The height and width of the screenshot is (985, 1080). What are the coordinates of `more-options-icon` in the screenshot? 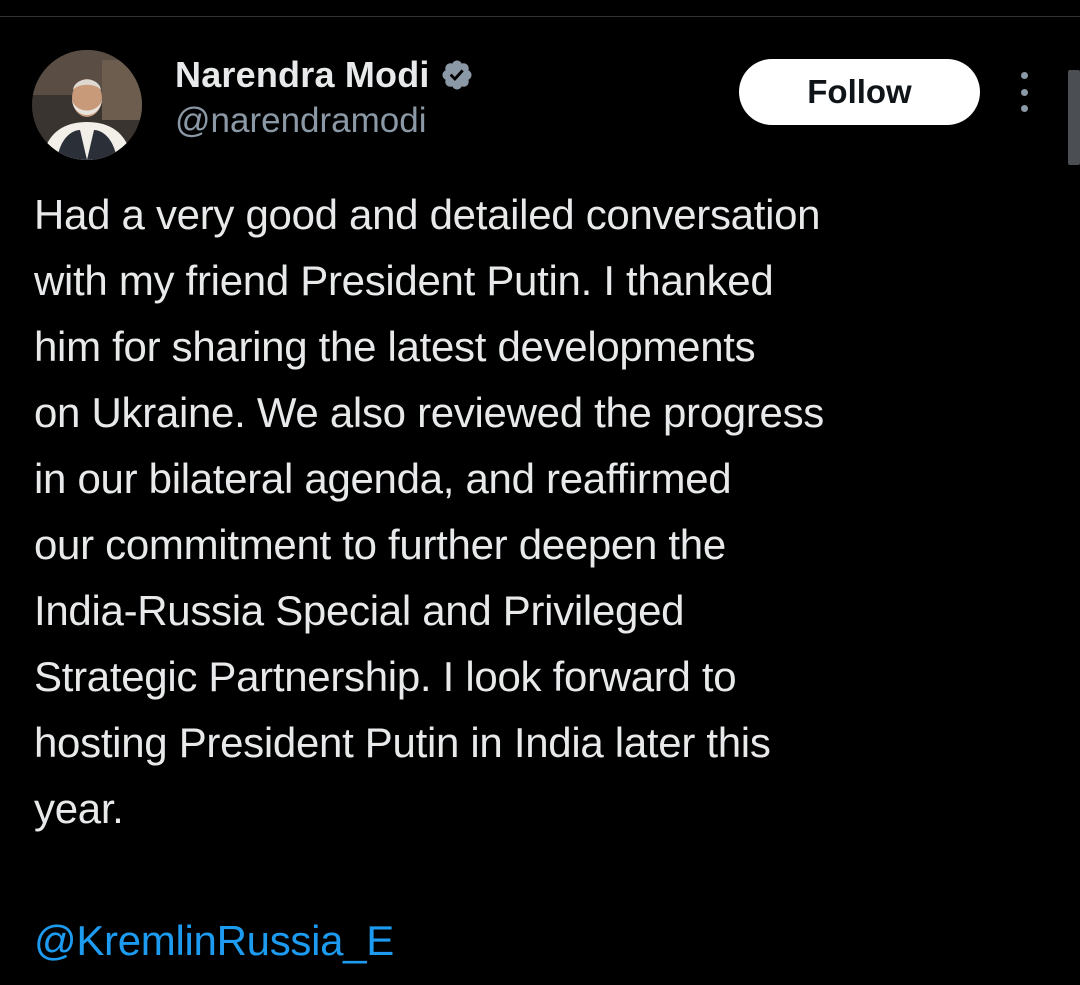 It's located at (1024, 92).